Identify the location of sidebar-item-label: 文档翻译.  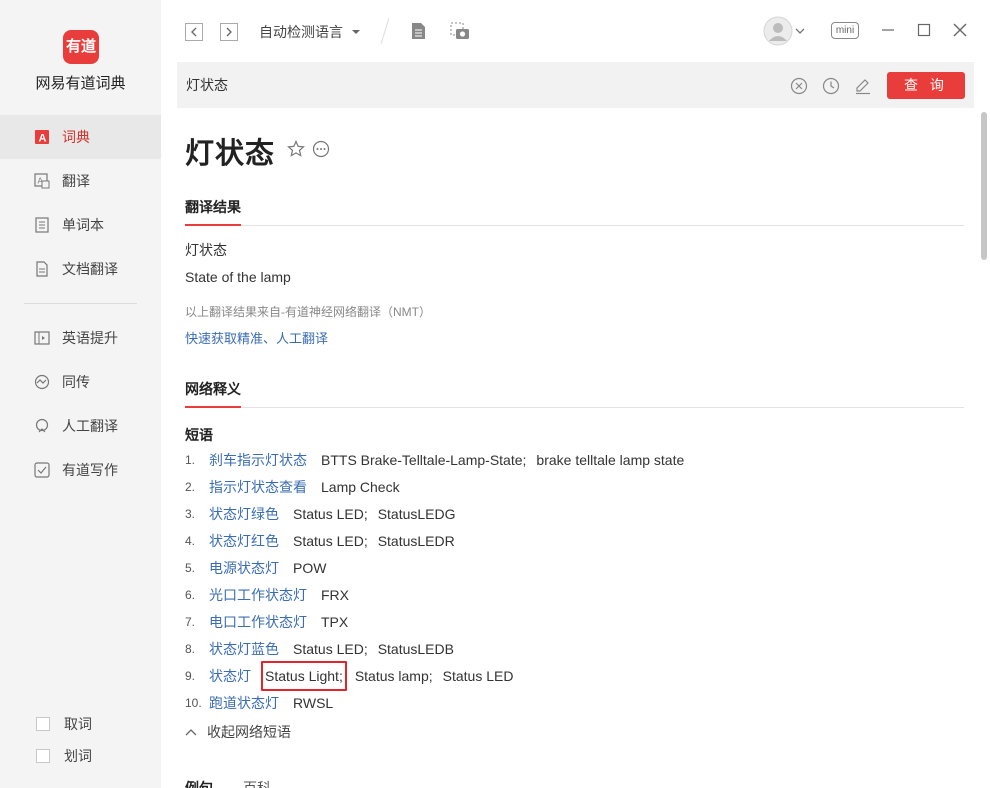
(90, 269).